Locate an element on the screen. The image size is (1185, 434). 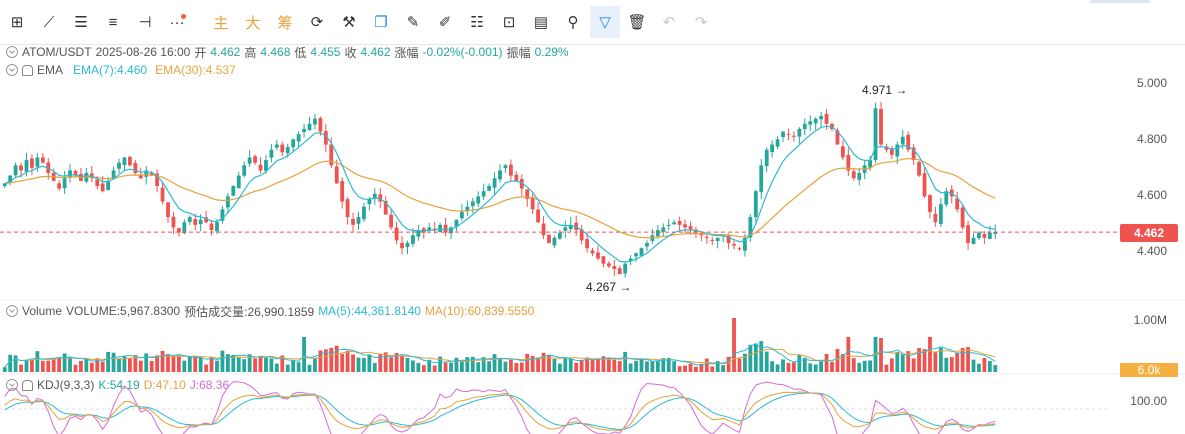
high-label: 高 is located at coordinates (250, 52).